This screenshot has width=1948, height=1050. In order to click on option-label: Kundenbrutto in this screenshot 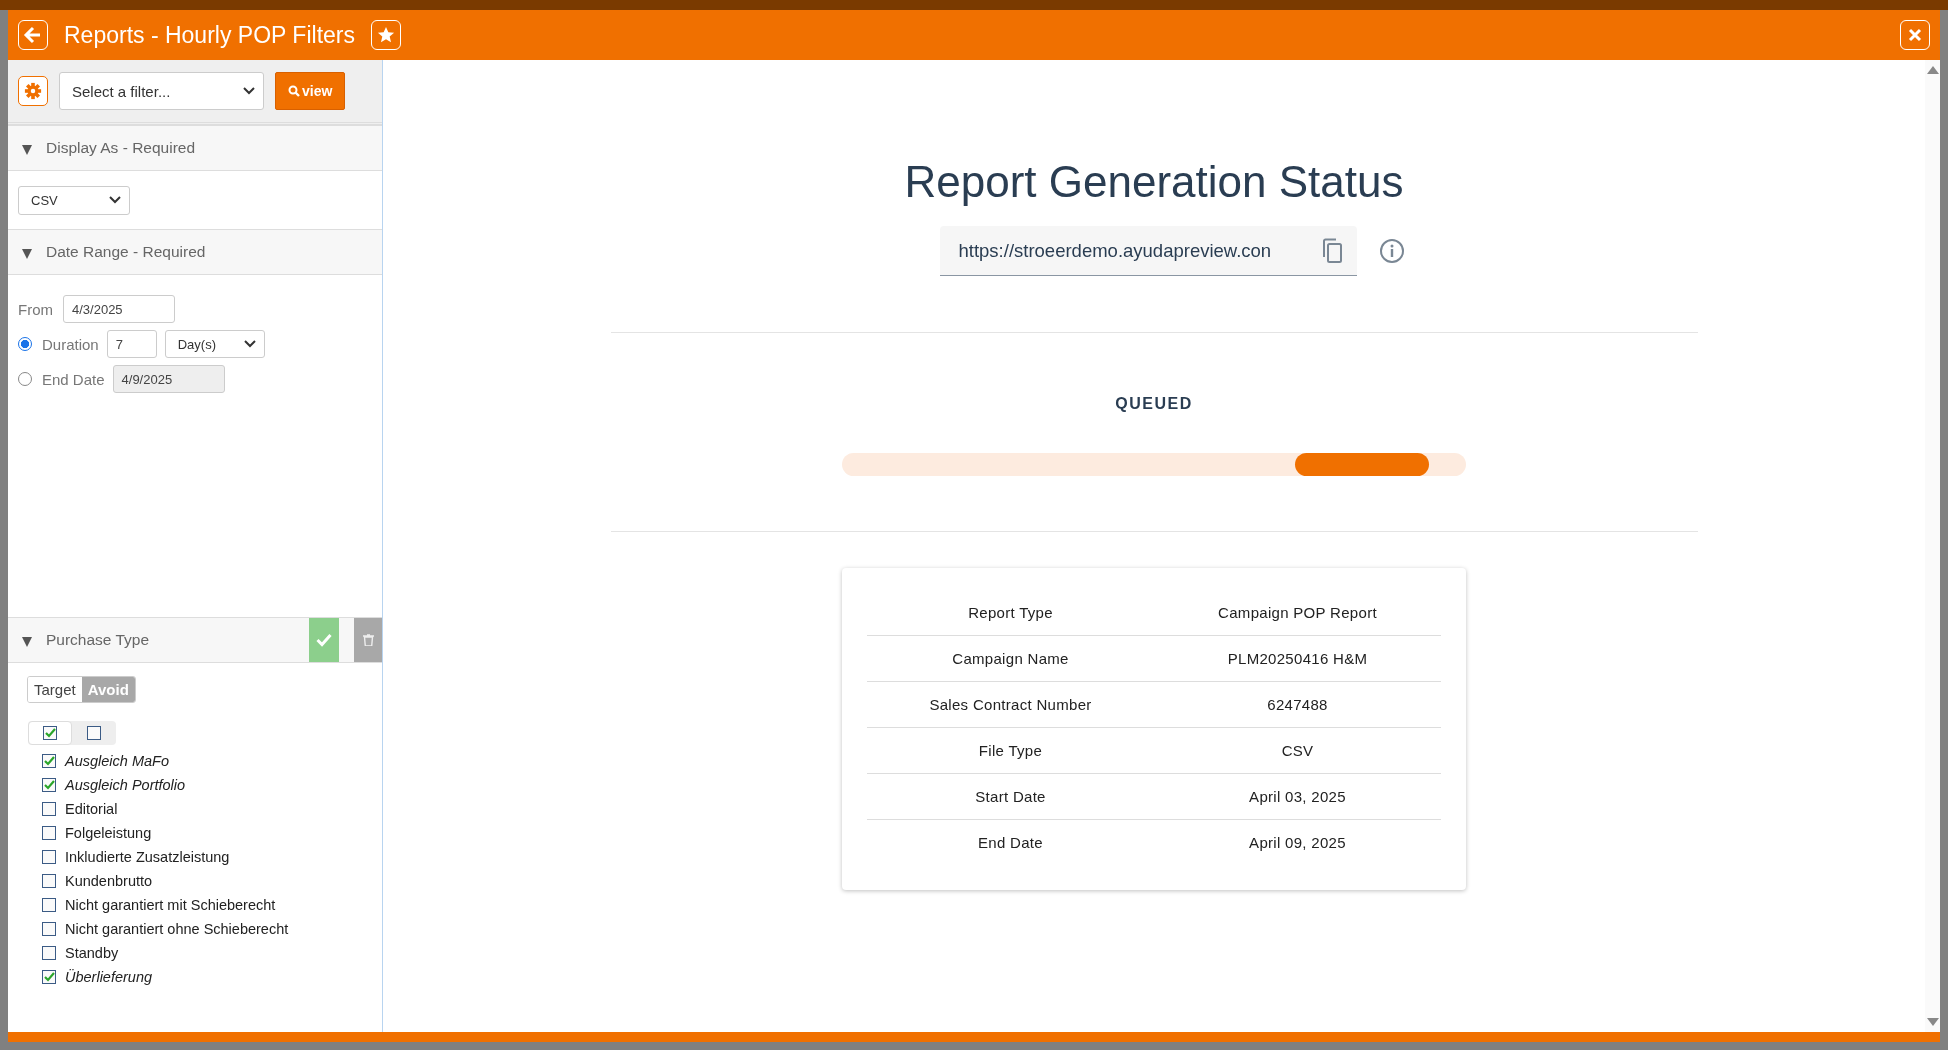, I will do `click(109, 881)`.